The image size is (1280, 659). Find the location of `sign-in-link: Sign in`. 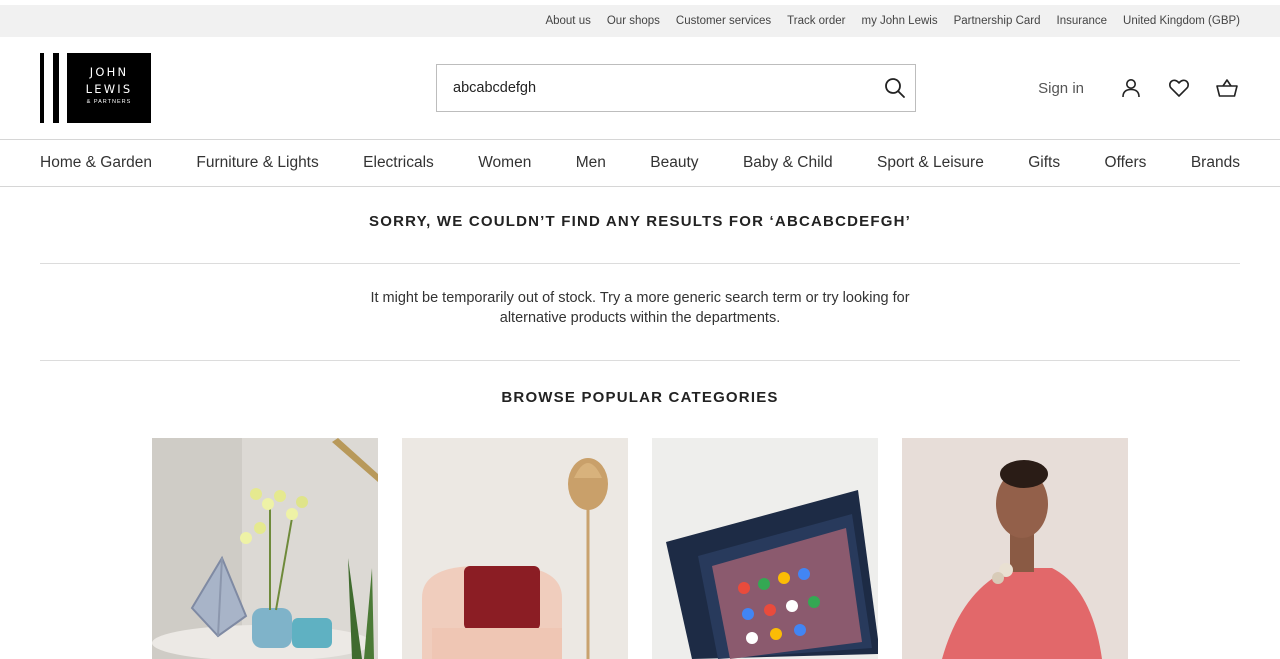

sign-in-link: Sign in is located at coordinates (1061, 88).